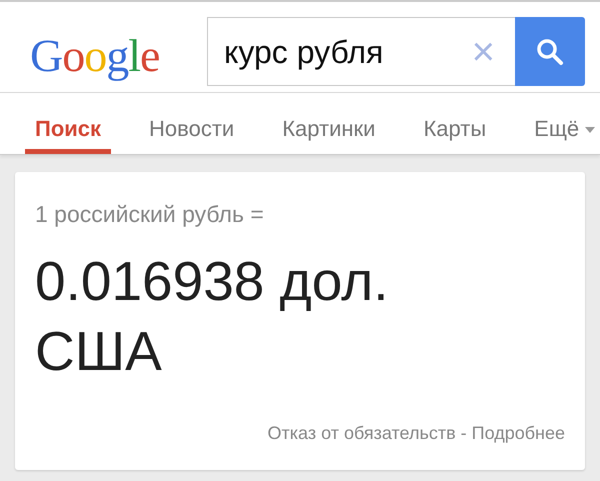  I want to click on tab: Новости, so click(191, 123).